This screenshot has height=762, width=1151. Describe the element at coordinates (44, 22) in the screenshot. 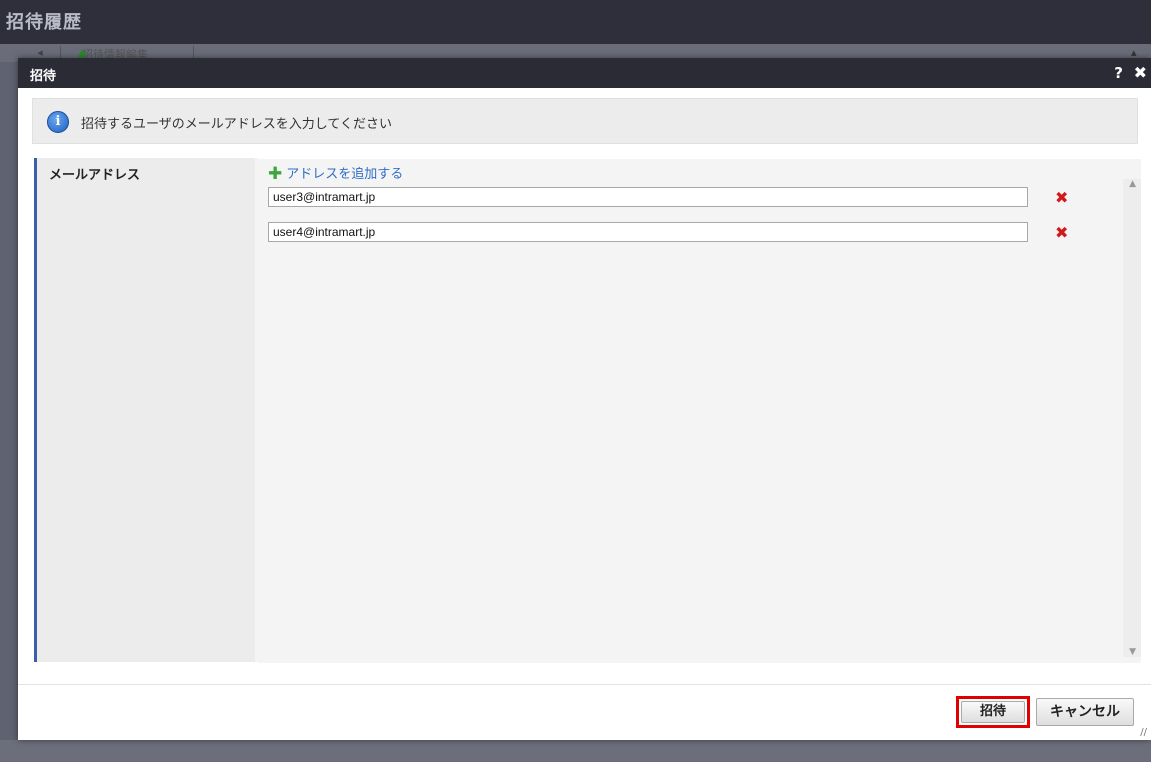

I see `background-page-title: 招待履歴` at that location.